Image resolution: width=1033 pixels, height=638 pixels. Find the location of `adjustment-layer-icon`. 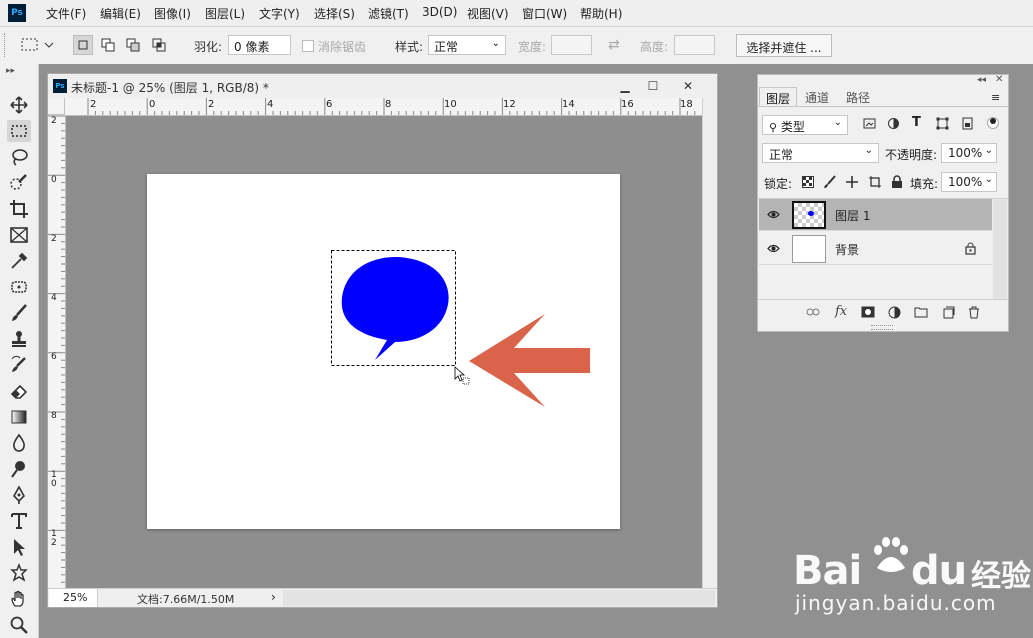

adjustment-layer-icon is located at coordinates (894, 314).